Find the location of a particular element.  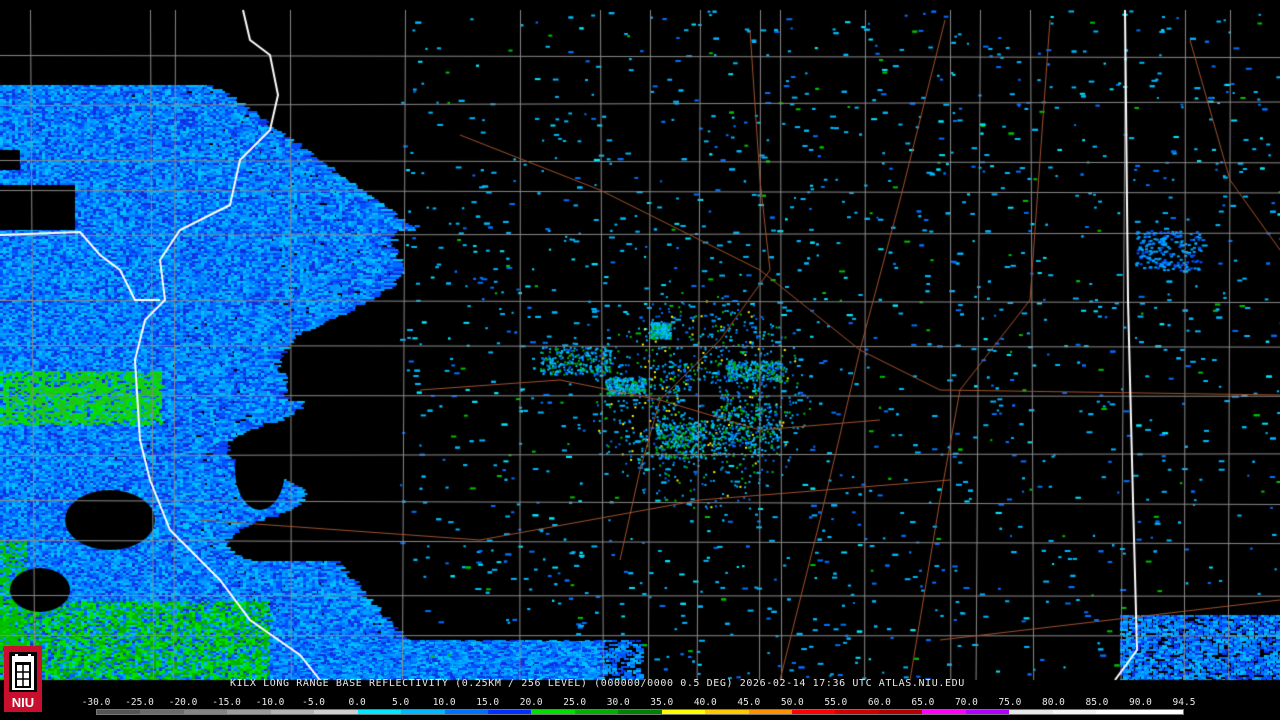

colorbar-tick-label: 65.0 is located at coordinates (923, 702).